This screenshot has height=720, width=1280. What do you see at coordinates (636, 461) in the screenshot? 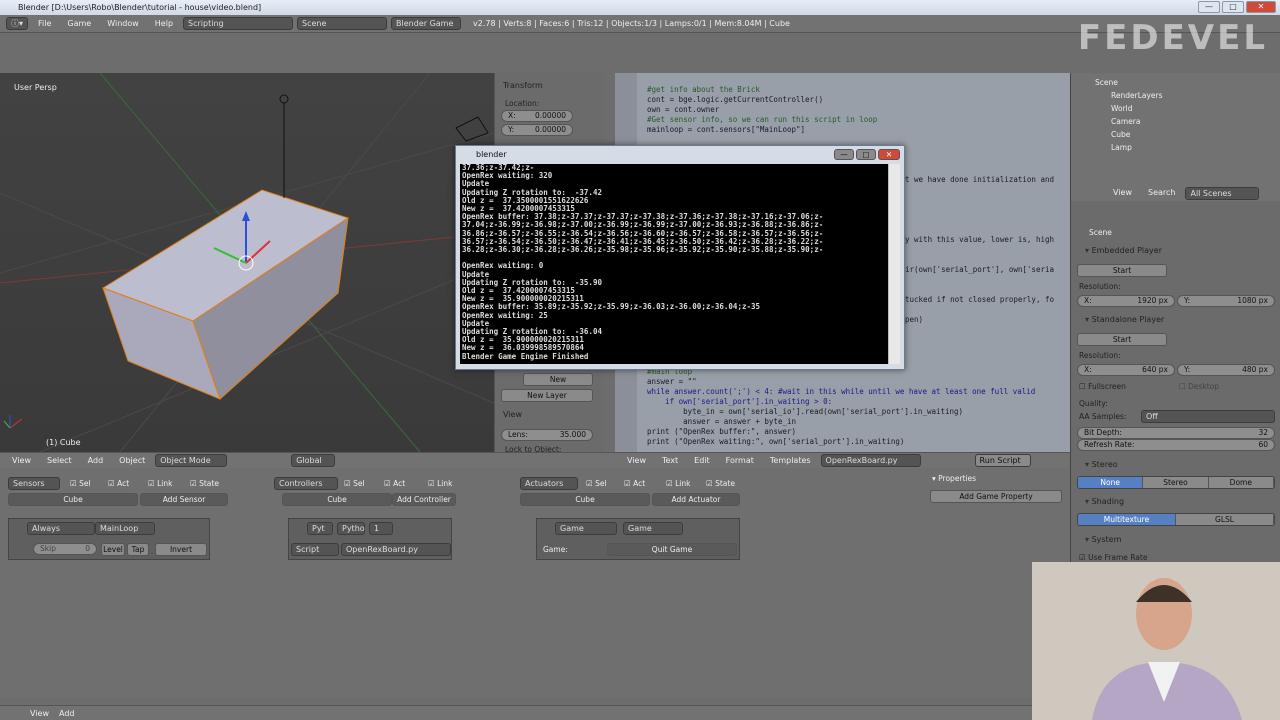
I see `te-menu-view: View` at bounding box center [636, 461].